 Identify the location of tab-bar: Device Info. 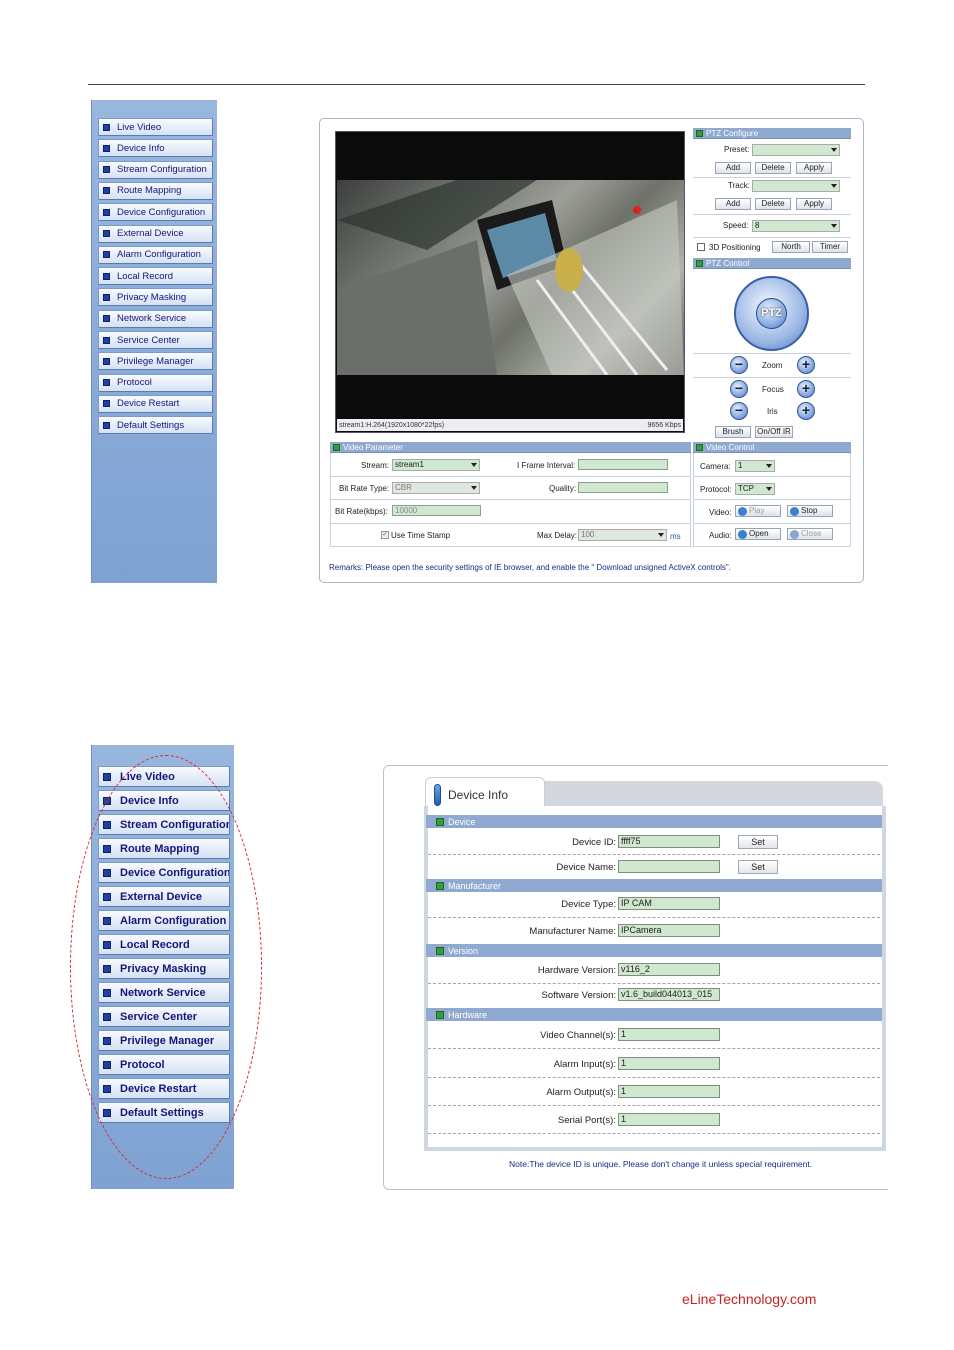
(655, 793).